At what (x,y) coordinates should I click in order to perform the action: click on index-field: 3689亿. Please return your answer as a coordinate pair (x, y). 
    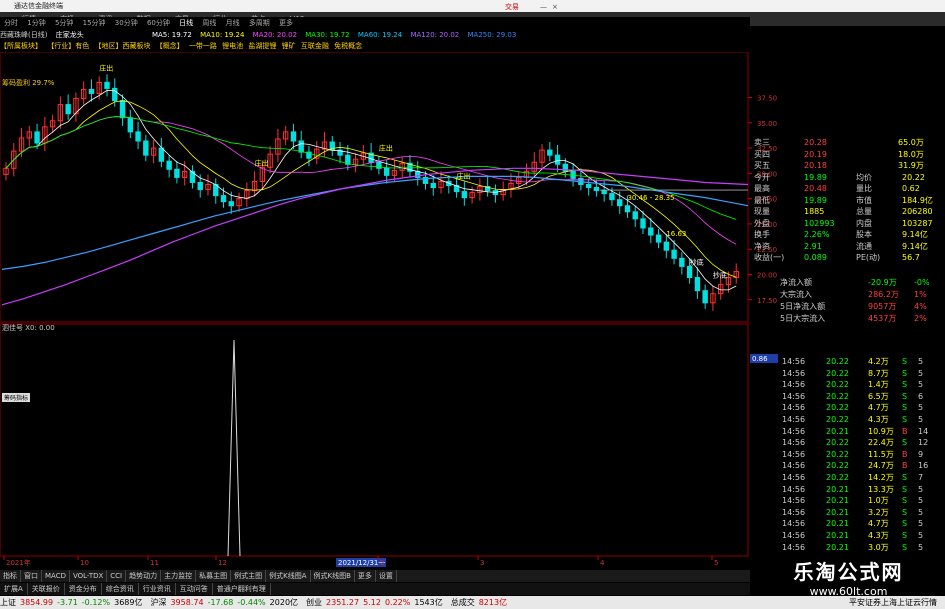
    Looking at the image, I should click on (128, 602).